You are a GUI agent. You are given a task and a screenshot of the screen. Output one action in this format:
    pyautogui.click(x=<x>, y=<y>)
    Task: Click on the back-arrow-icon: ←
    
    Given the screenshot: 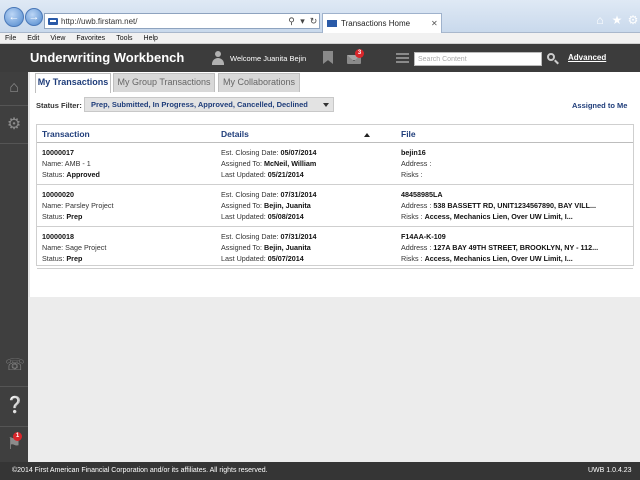 What is the action you would take?
    pyautogui.click(x=14, y=17)
    